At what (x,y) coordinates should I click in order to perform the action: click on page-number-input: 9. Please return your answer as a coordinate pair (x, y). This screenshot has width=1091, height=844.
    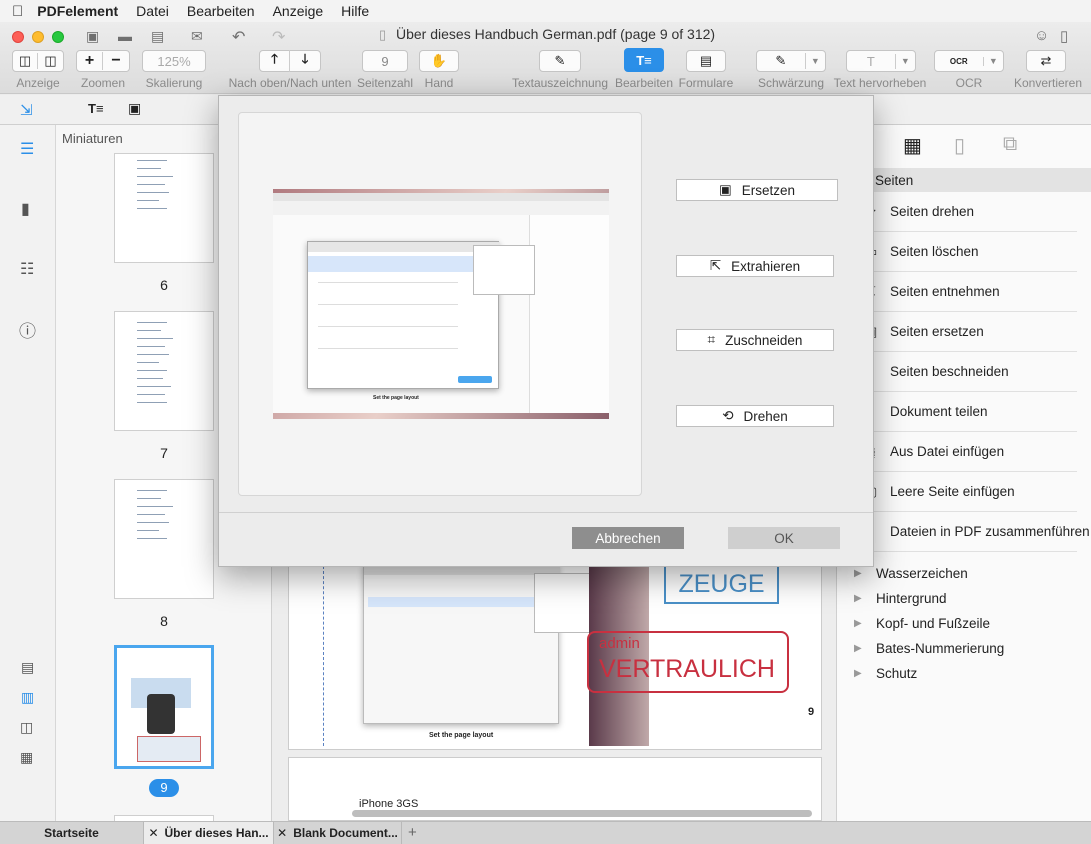
    Looking at the image, I should click on (385, 61).